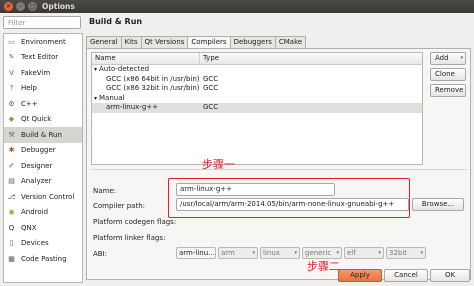  I want to click on close-window-button: ✕, so click(8, 6).